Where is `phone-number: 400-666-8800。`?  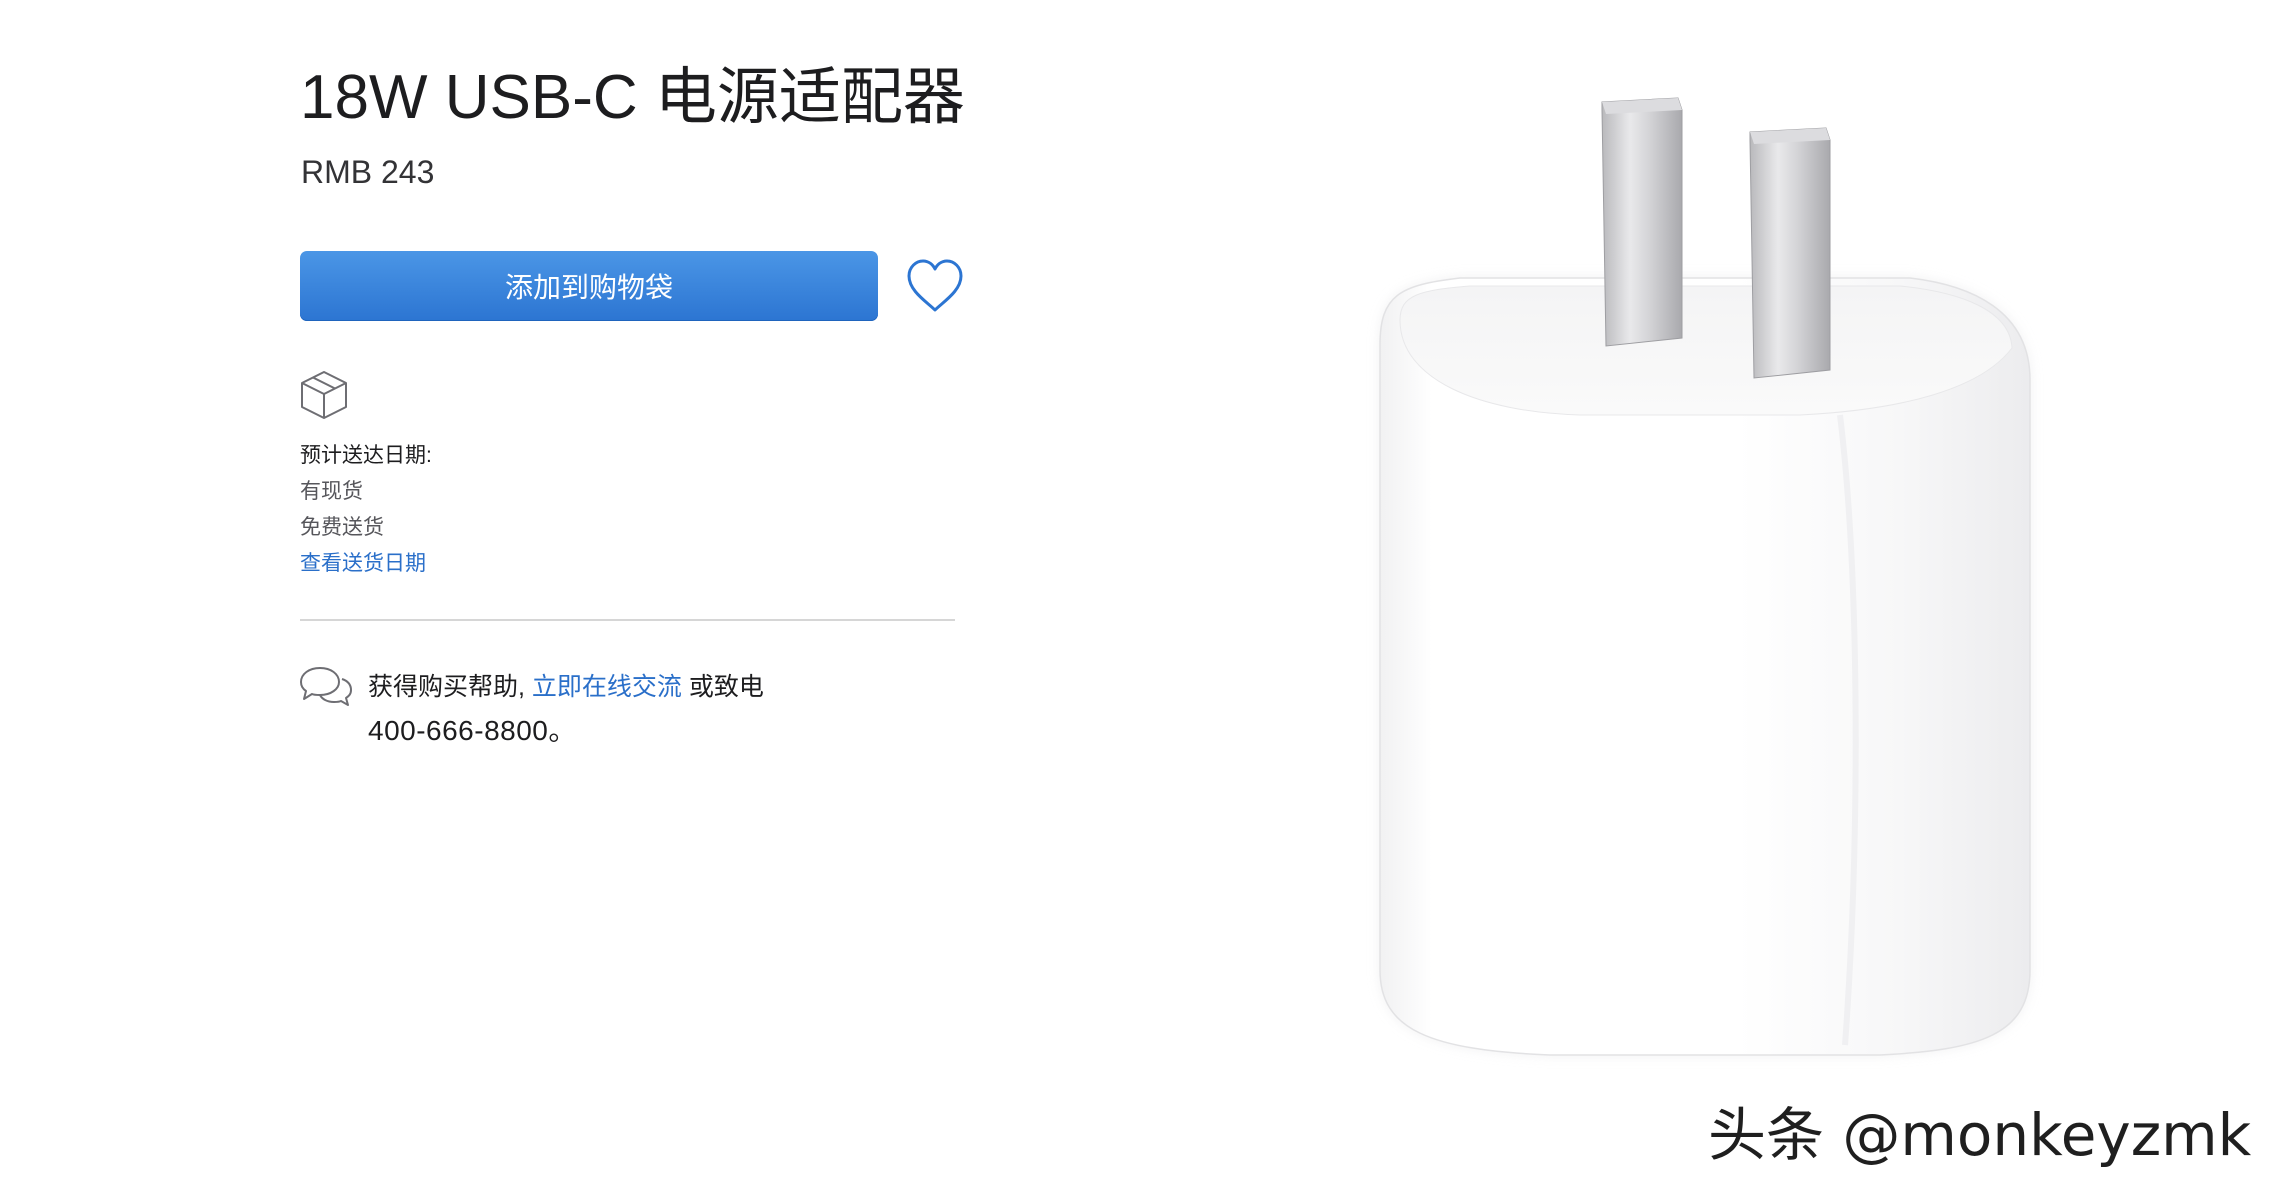
phone-number: 400-666-8800。 is located at coordinates (472, 730).